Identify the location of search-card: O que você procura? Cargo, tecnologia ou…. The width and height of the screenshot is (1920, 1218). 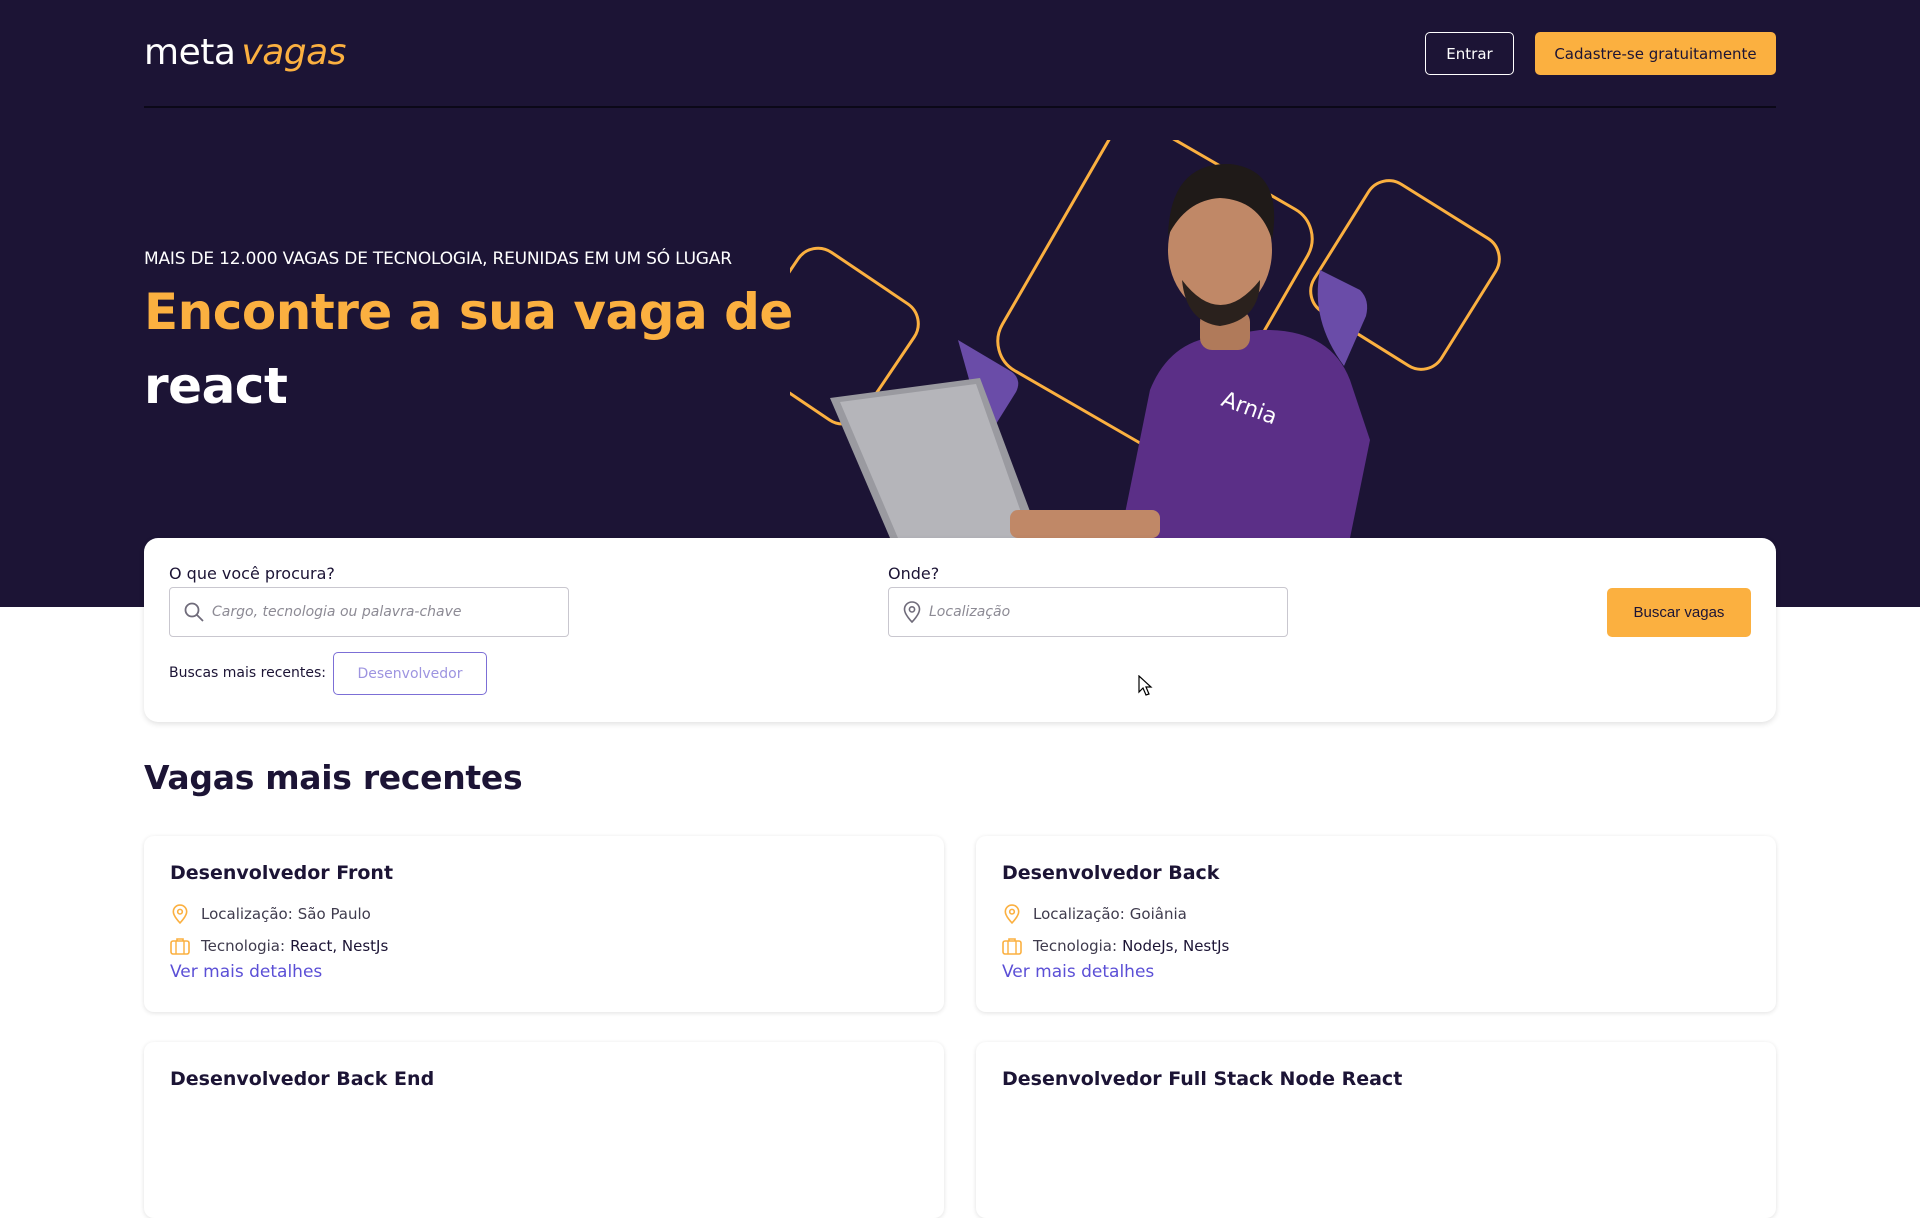
(960, 630).